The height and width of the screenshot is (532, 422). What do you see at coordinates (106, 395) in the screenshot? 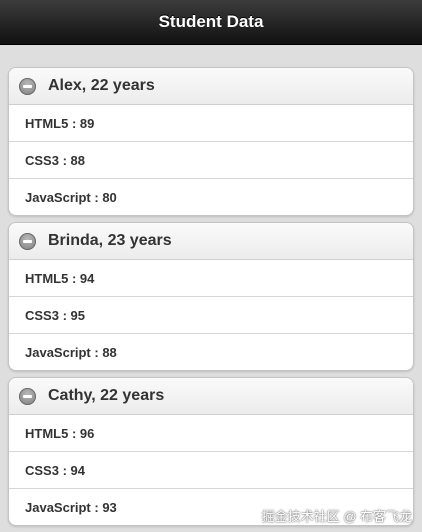
I see `student-title: Cathy, 22 years` at bounding box center [106, 395].